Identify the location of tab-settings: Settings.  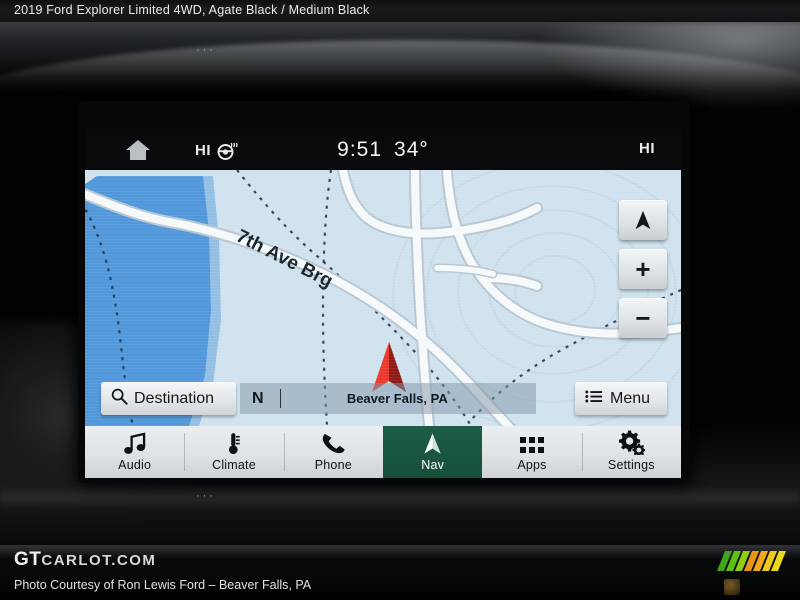
(631, 452).